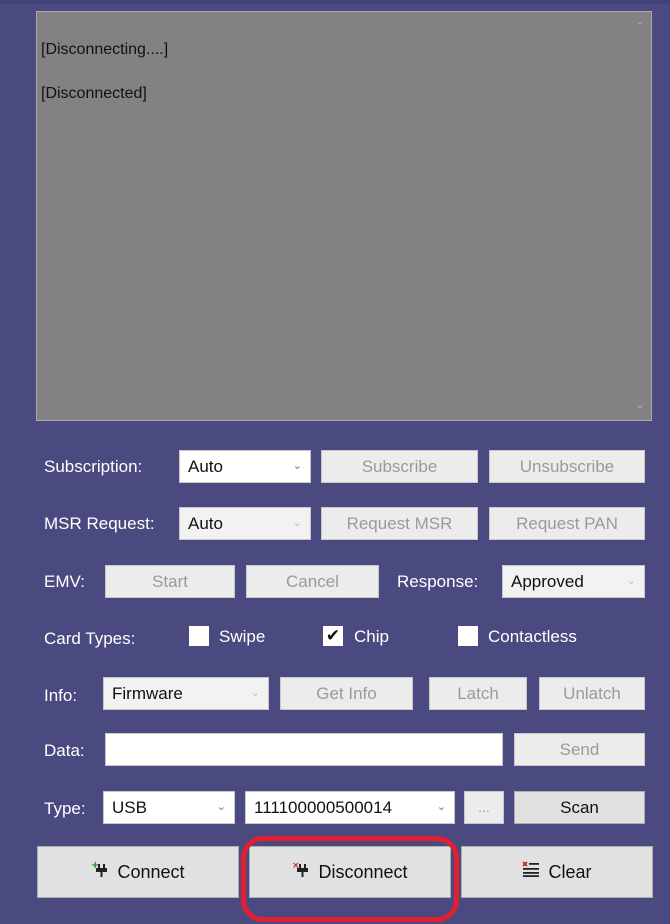 The width and height of the screenshot is (670, 924). What do you see at coordinates (399, 523) in the screenshot?
I see `request-msr-button: Request MSR` at bounding box center [399, 523].